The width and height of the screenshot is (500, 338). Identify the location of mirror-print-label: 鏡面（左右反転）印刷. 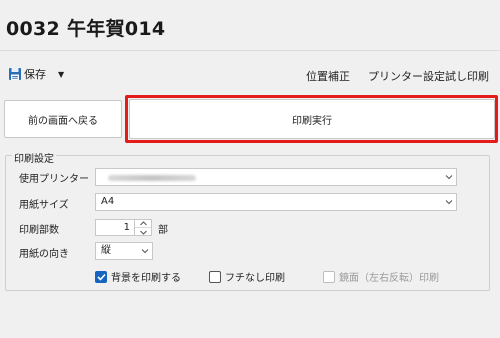
(389, 278).